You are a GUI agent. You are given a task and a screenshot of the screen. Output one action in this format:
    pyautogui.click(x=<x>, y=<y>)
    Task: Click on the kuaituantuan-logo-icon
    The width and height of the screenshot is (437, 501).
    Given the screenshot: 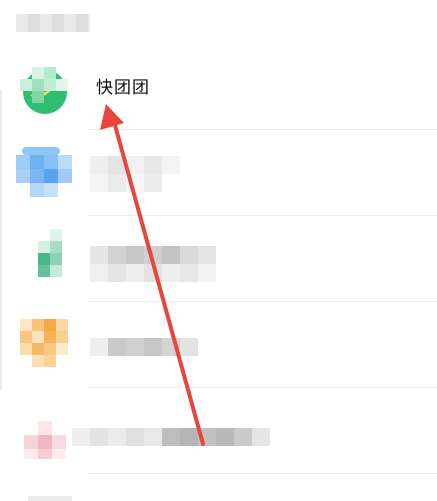 What is the action you would take?
    pyautogui.click(x=44, y=90)
    